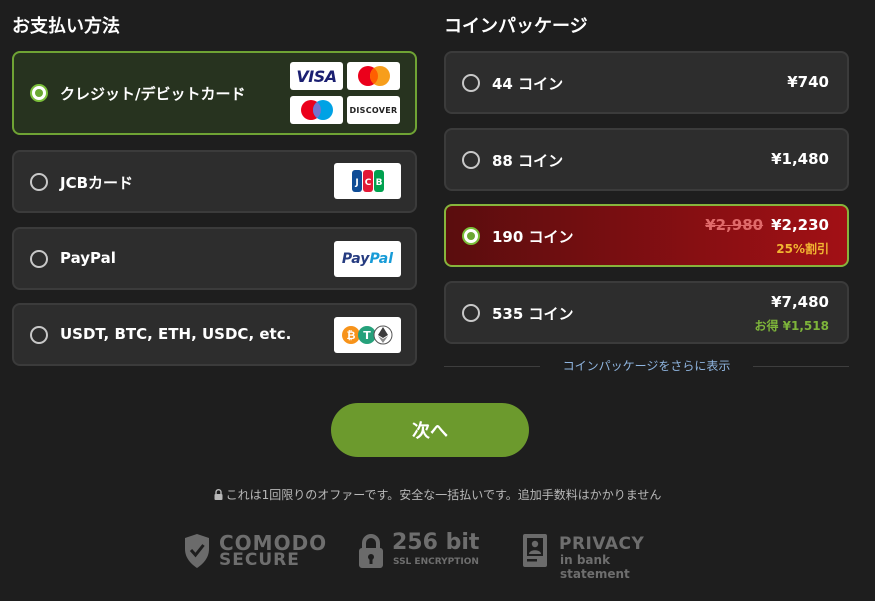 The width and height of the screenshot is (875, 601). What do you see at coordinates (381, 259) in the screenshot?
I see `paypal-logo-text-b: Pal` at bounding box center [381, 259].